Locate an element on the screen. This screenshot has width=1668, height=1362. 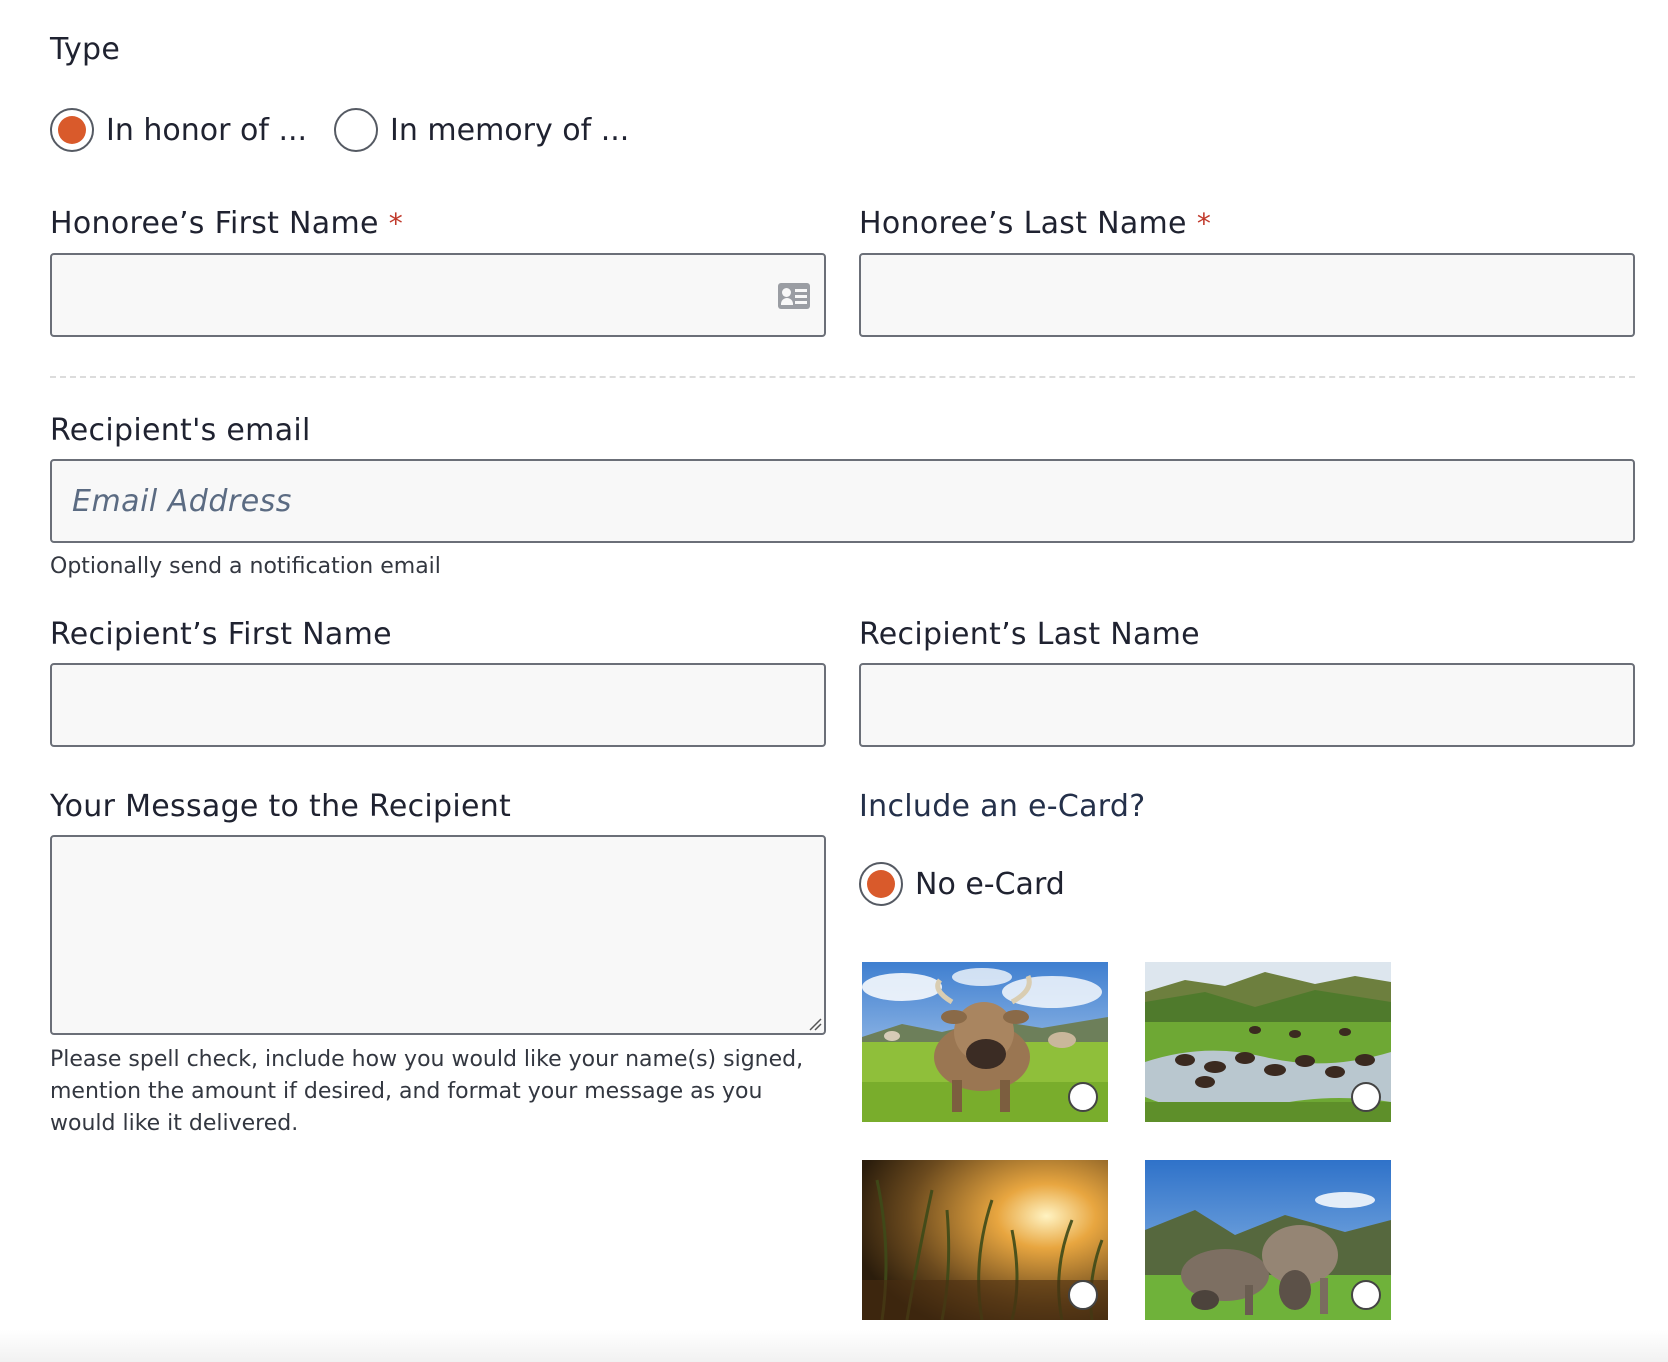
message-label: Your Message to the Recipient is located at coordinates (281, 806).